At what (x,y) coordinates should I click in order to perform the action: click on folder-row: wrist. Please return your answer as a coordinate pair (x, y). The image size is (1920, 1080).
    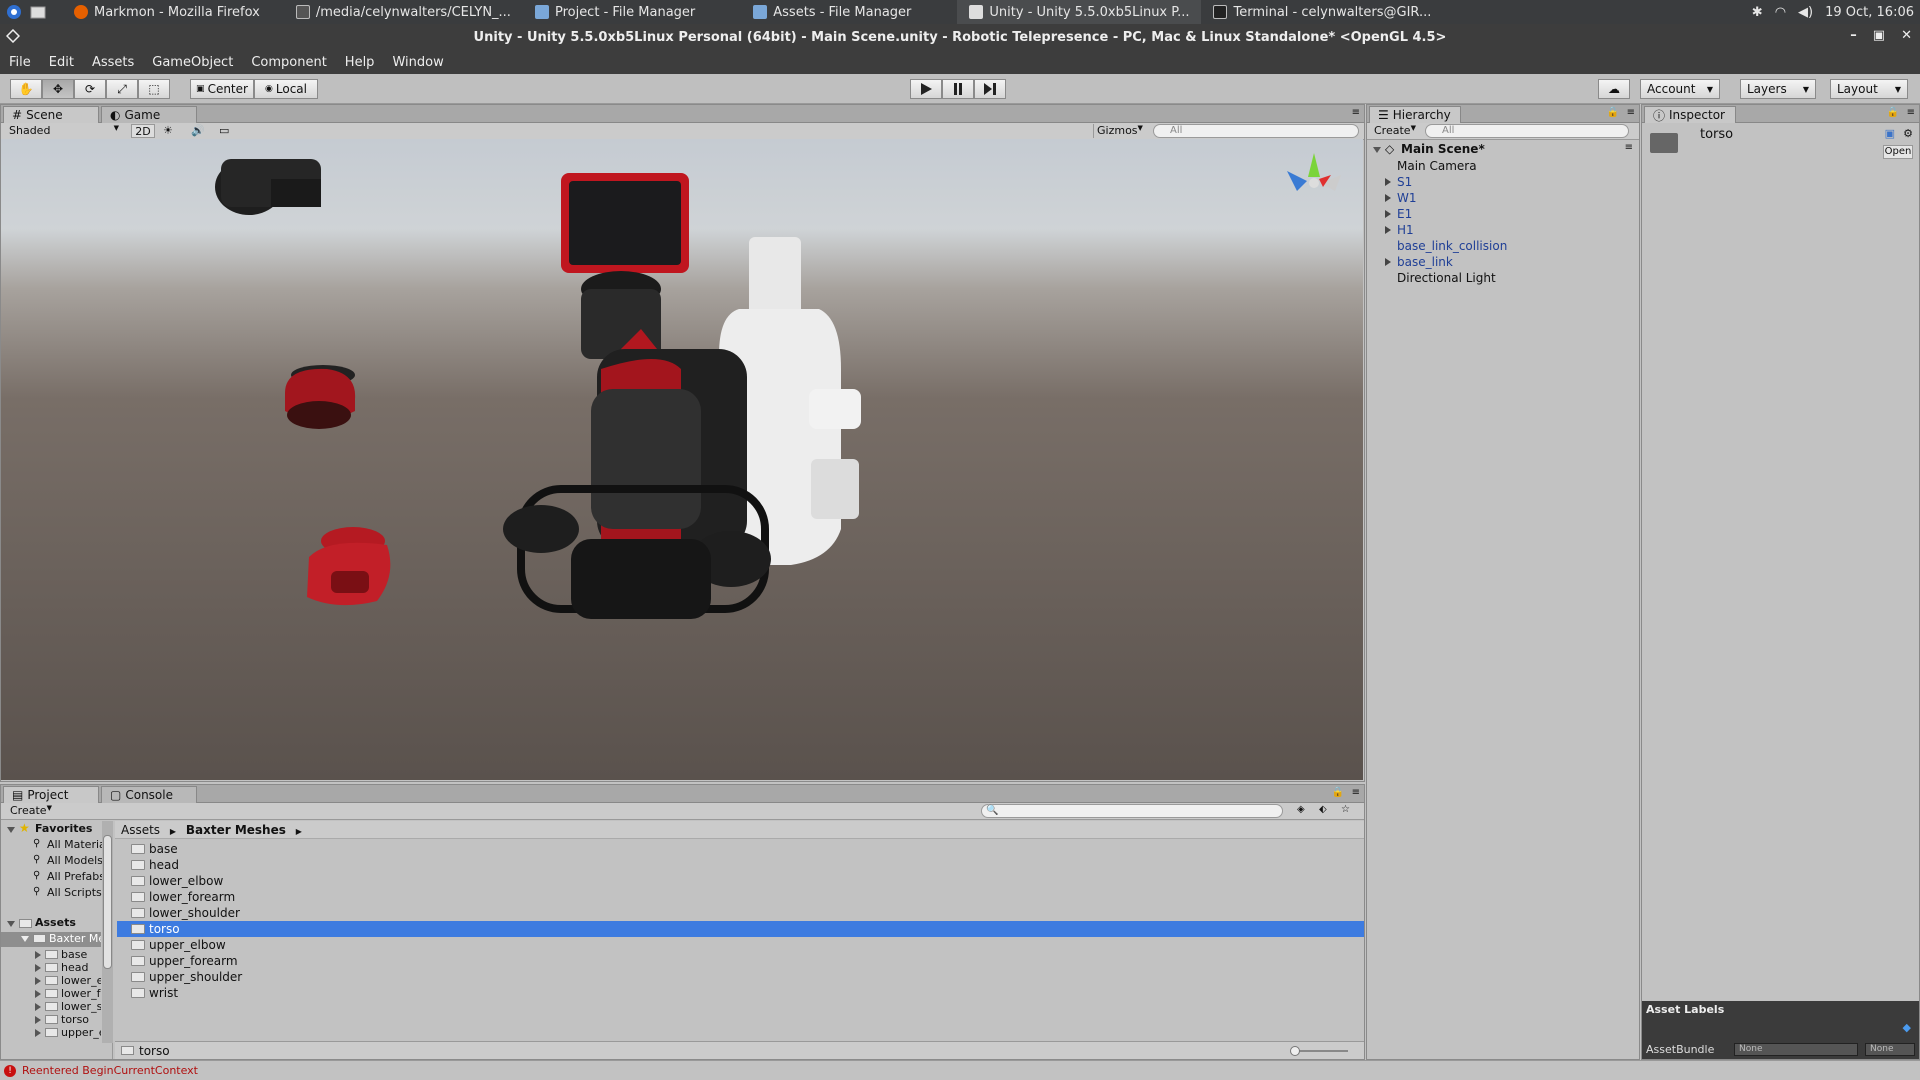
    Looking at the image, I should click on (740, 993).